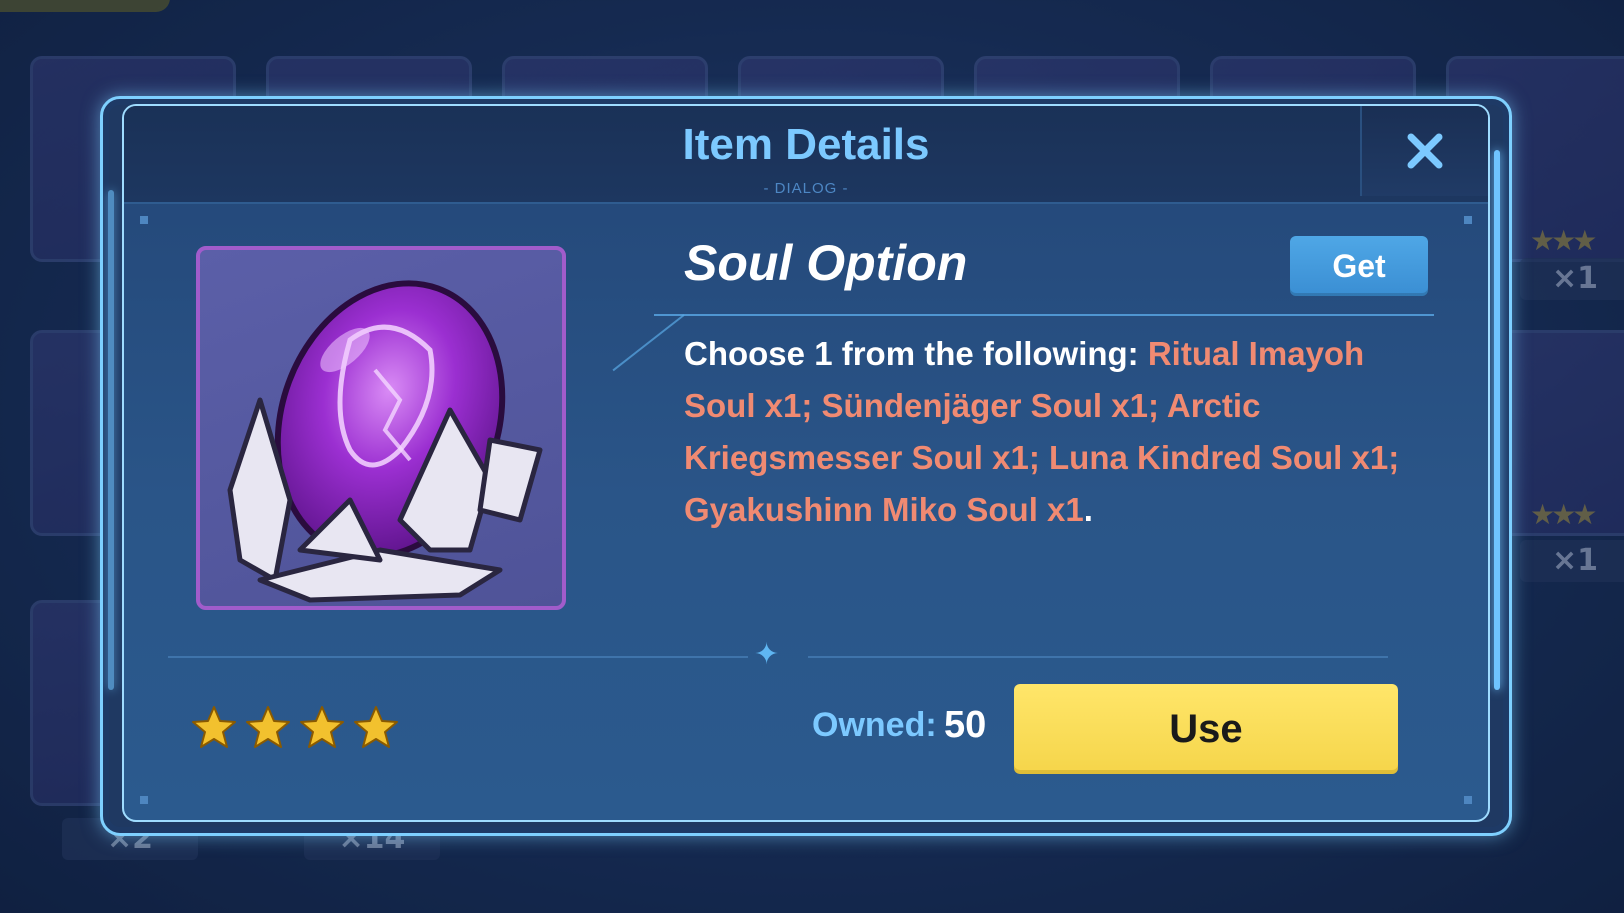  What do you see at coordinates (648, 343) in the screenshot?
I see `name-divider-accent` at bounding box center [648, 343].